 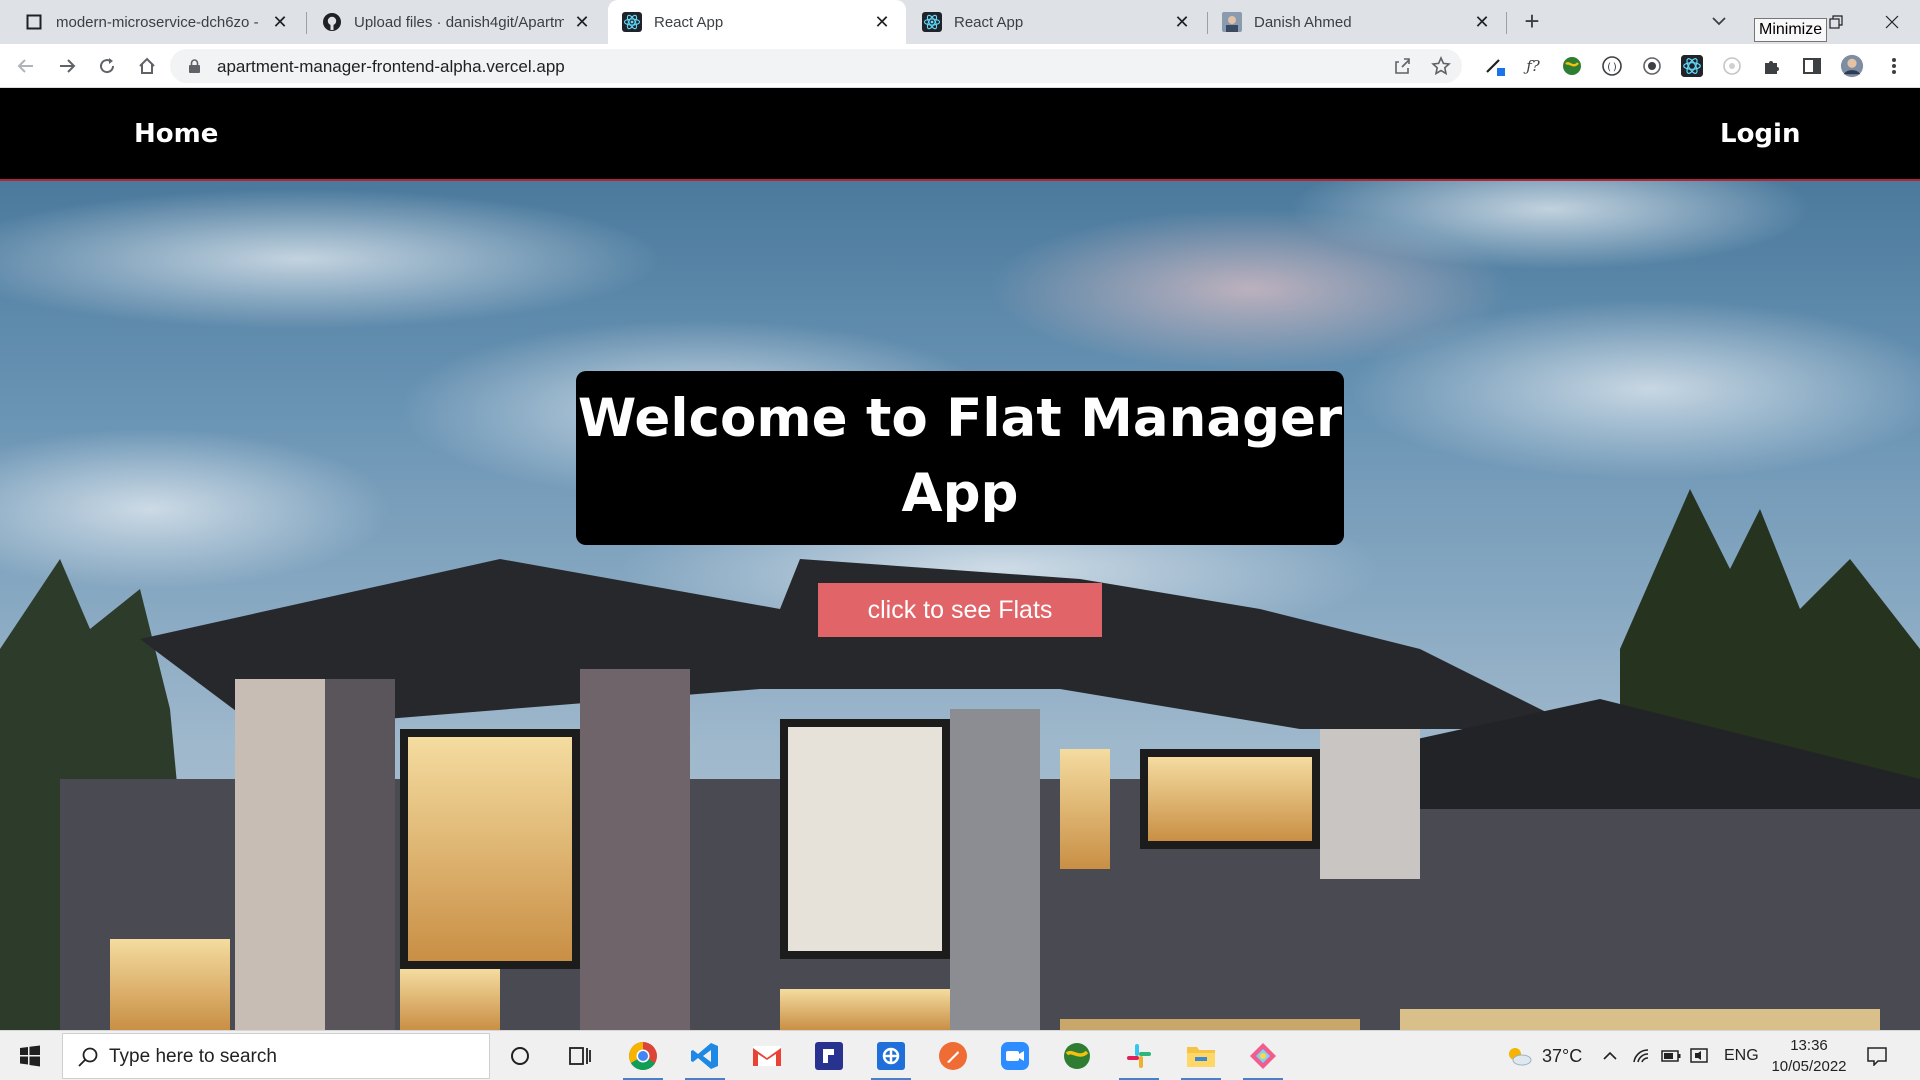 I want to click on bookmark-star-icon, so click(x=1441, y=66).